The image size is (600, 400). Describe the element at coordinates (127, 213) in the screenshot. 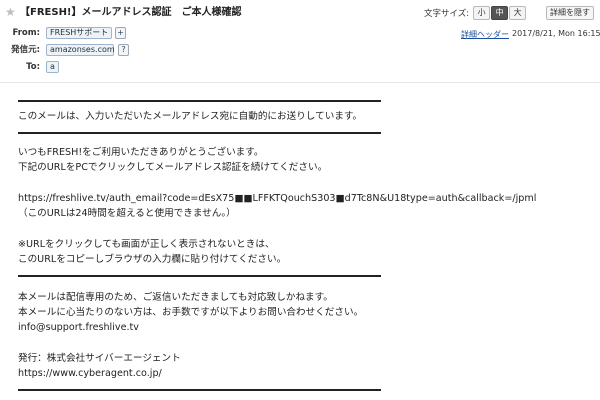

I see `body-line: （このURLは24時間を超えると使用できません。）` at that location.